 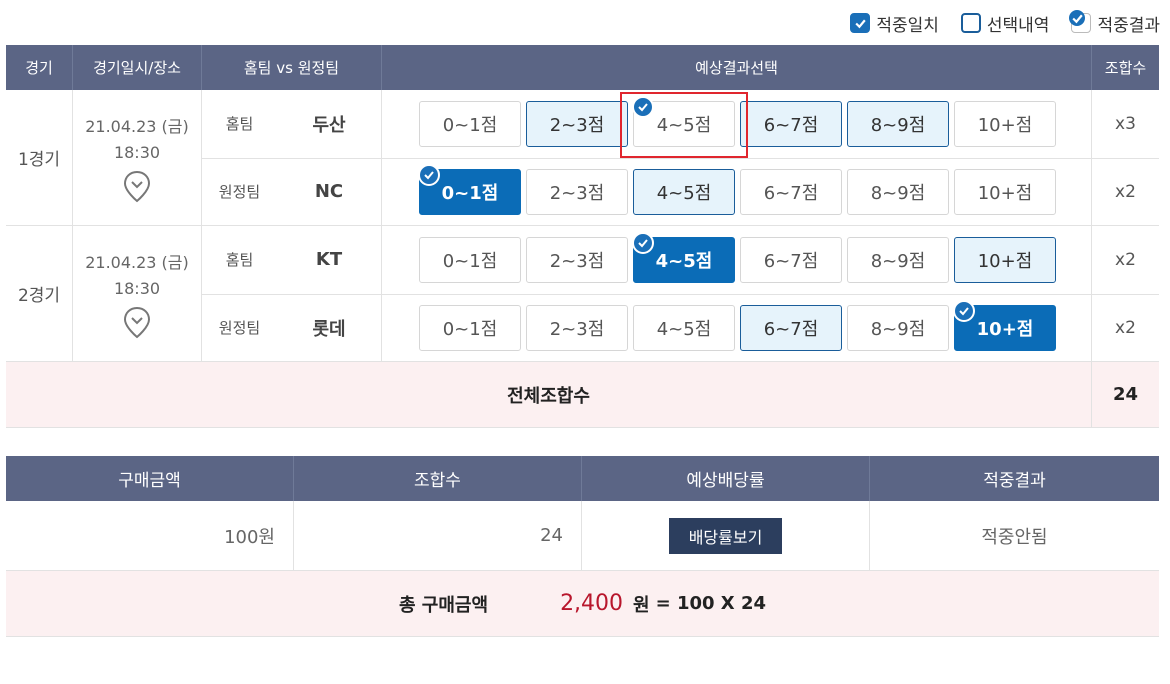 I want to click on view-odds-button: 배당률보기, so click(x=725, y=535).